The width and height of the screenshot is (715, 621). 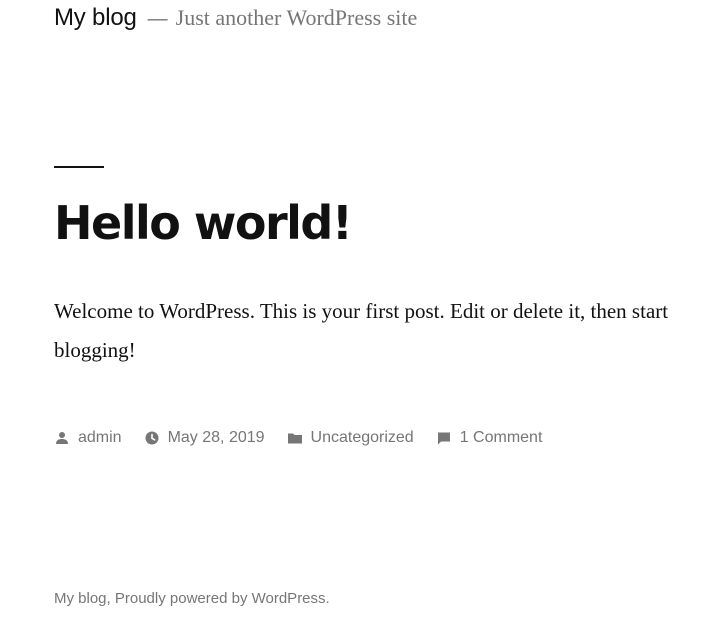 I want to click on footer-site-link: My blog,, so click(x=82, y=598).